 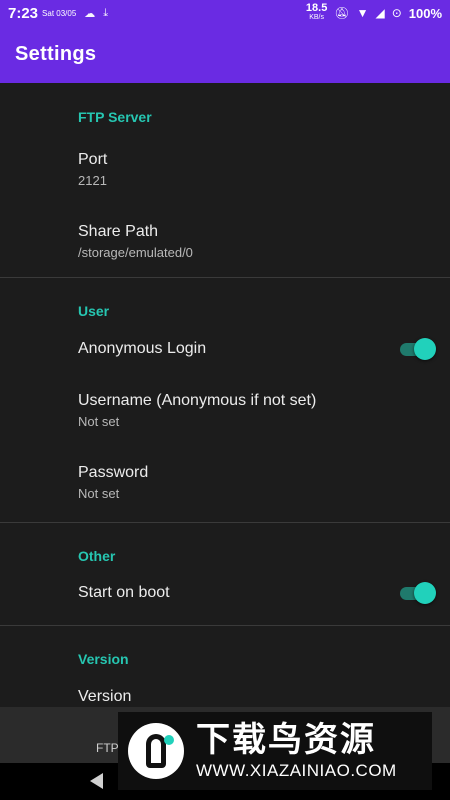 I want to click on network-speed-unit: KB/s, so click(x=317, y=17).